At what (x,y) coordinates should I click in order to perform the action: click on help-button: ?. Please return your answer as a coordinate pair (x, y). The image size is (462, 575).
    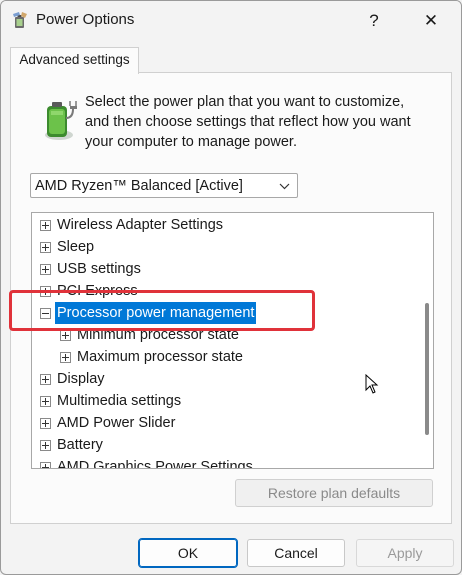
    Looking at the image, I should click on (374, 21).